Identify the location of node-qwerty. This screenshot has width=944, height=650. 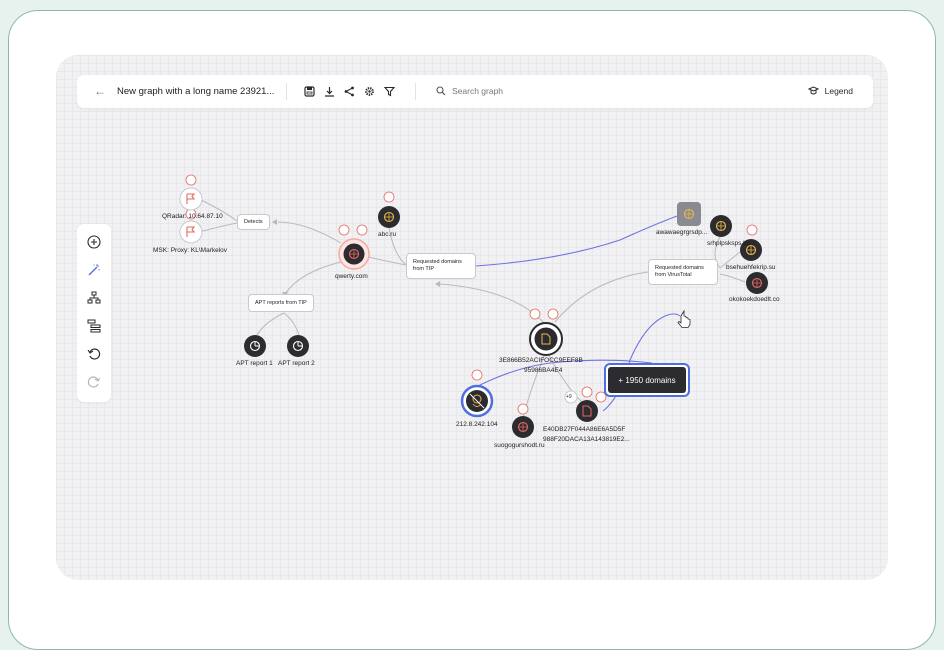
(354, 254).